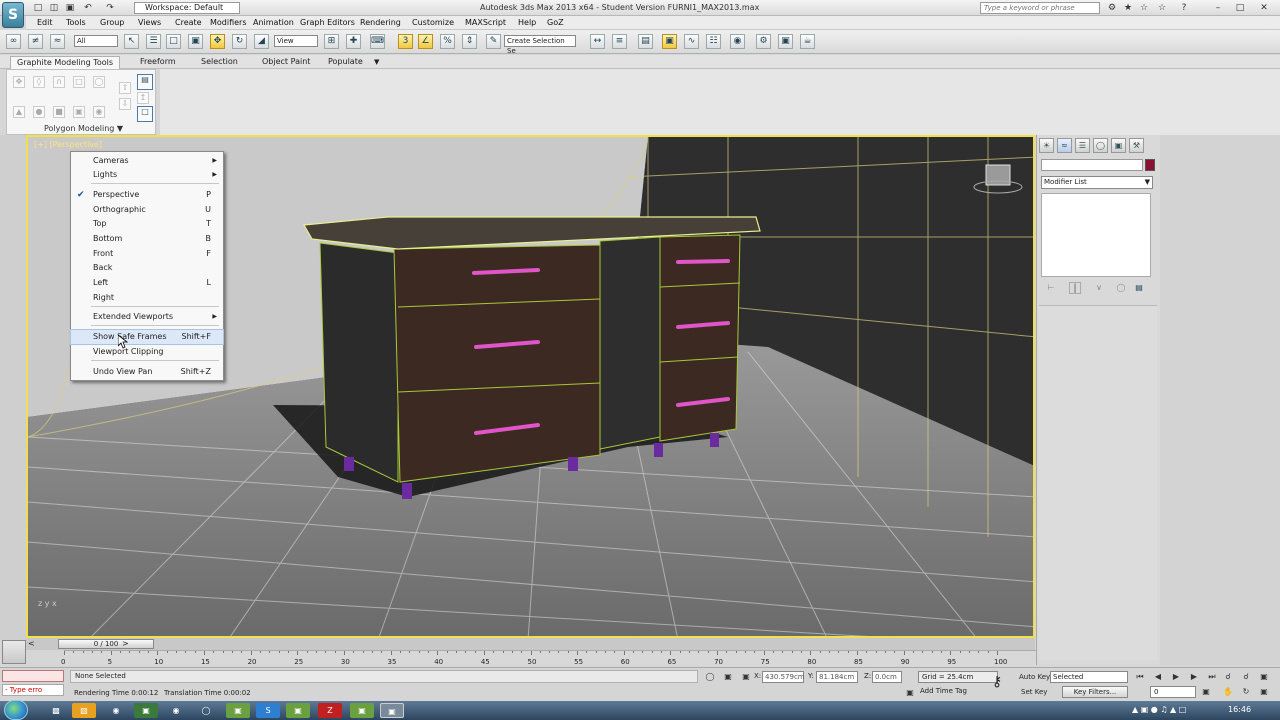 The height and width of the screenshot is (720, 1280). I want to click on angle-snap-icon: ∠, so click(425, 41).